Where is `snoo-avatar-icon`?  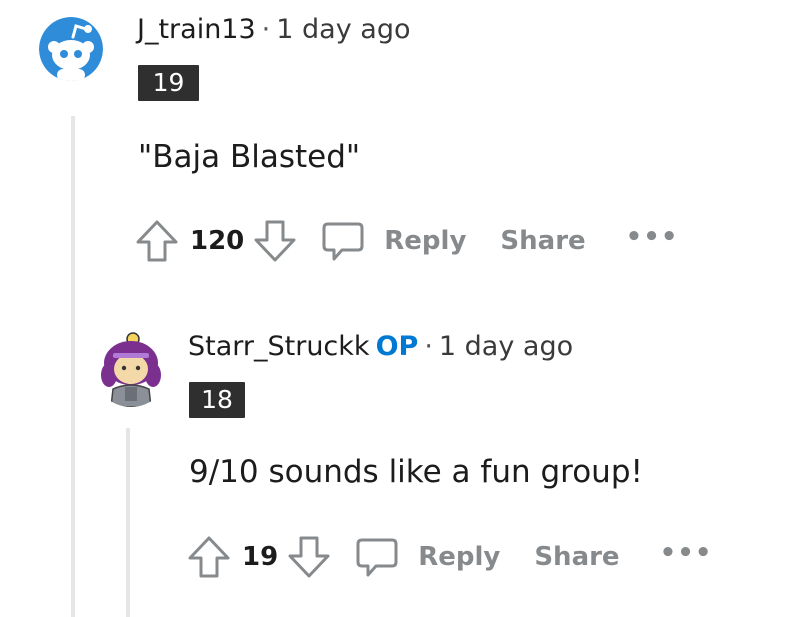
snoo-avatar-icon is located at coordinates (71, 49).